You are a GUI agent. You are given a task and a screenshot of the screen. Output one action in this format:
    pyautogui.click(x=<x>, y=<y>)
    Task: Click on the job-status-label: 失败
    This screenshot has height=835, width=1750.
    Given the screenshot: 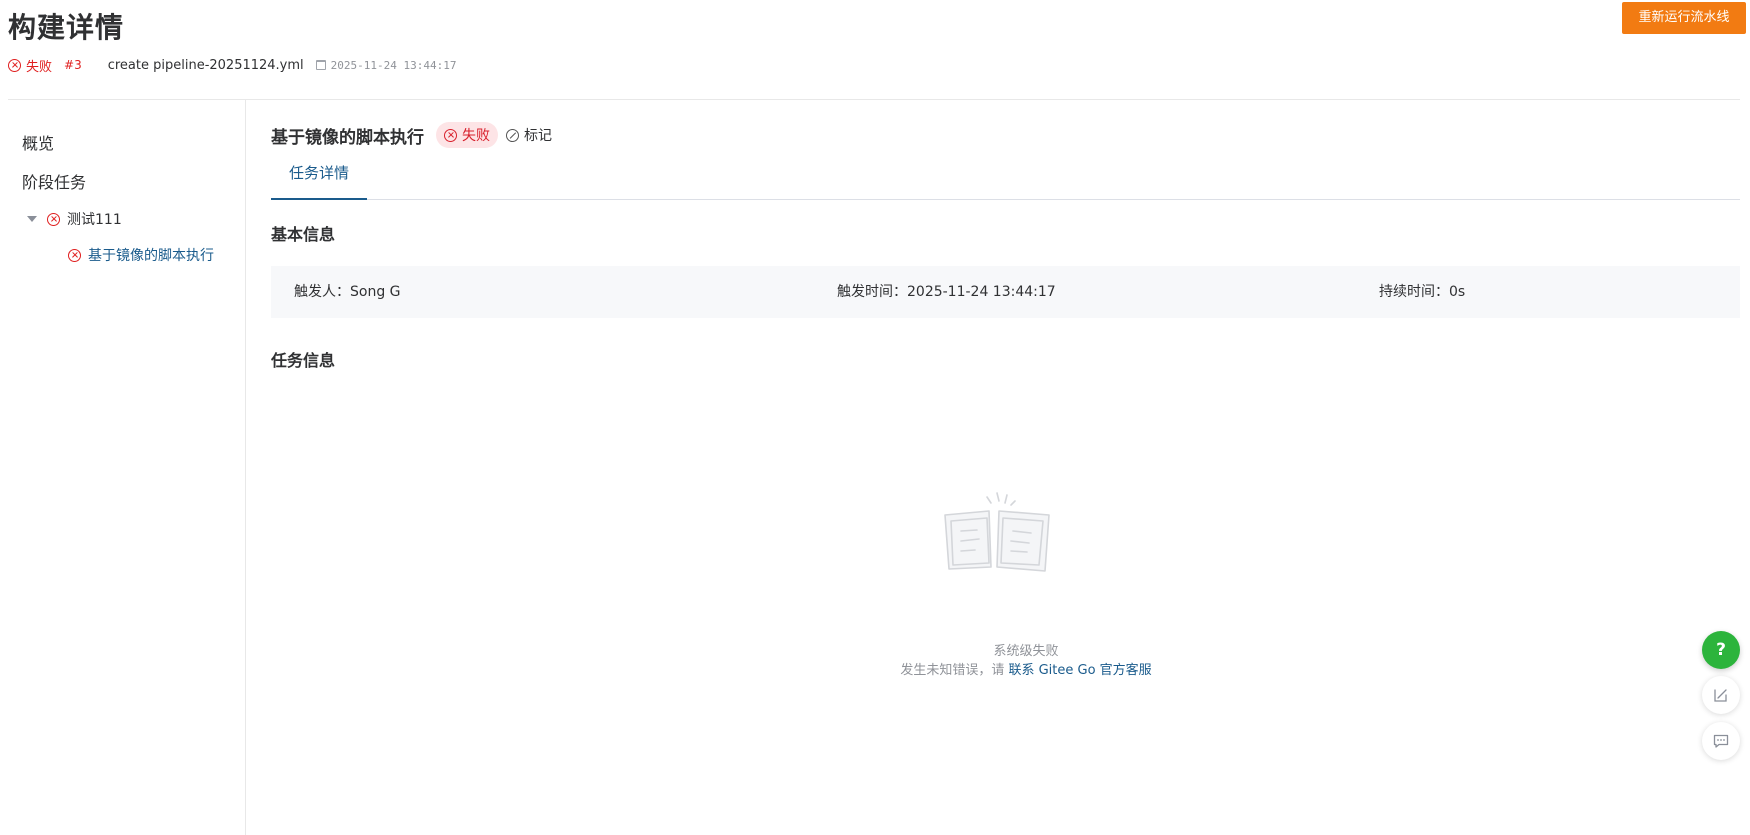 What is the action you would take?
    pyautogui.click(x=476, y=136)
    